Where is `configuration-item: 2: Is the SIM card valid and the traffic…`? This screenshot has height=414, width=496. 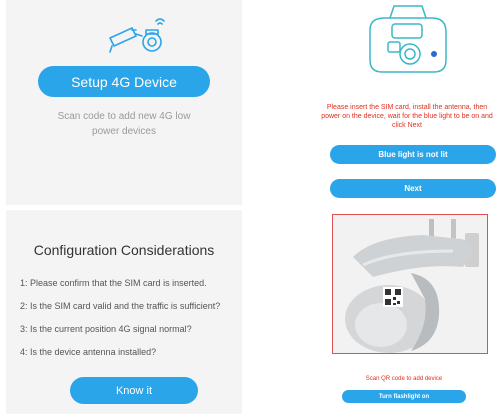 configuration-item: 2: Is the SIM card valid and the traffic… is located at coordinates (120, 306).